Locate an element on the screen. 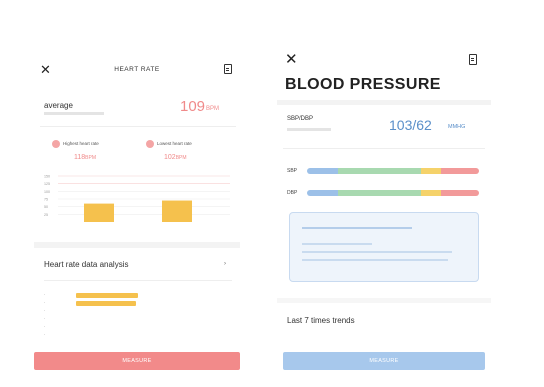  blood-pressure-value: 103/62 is located at coordinates (410, 125).